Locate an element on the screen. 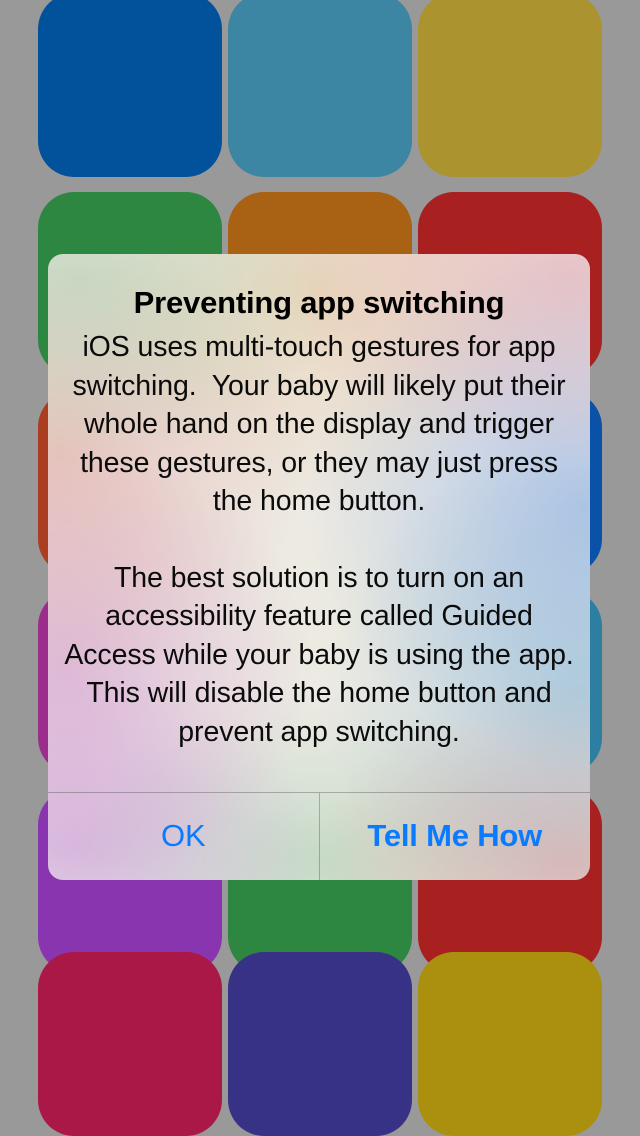  tile-r6c2 is located at coordinates (320, 1044).